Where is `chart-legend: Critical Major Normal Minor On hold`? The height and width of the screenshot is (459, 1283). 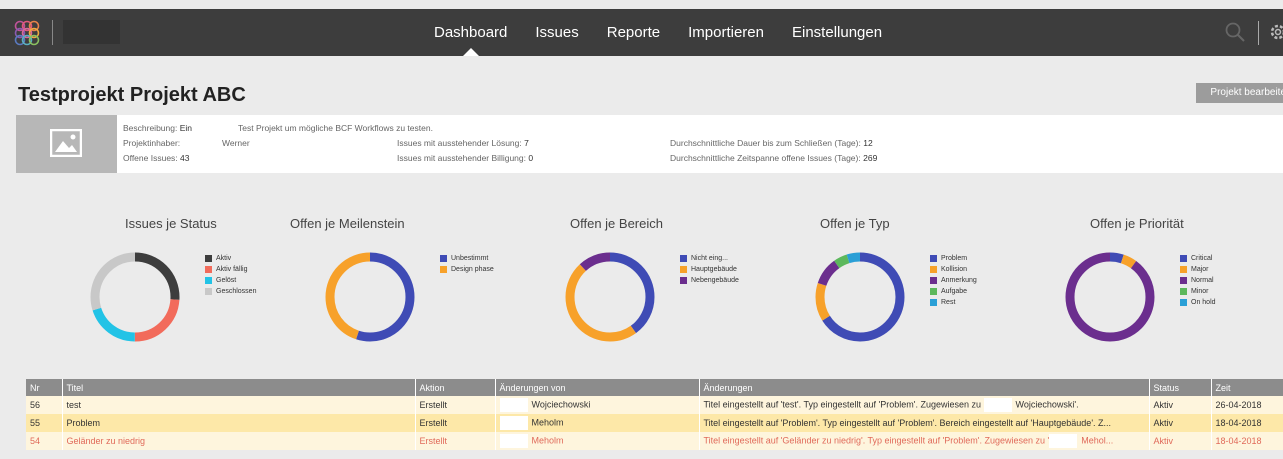
chart-legend: Critical Major Normal Minor On hold is located at coordinates (1198, 280).